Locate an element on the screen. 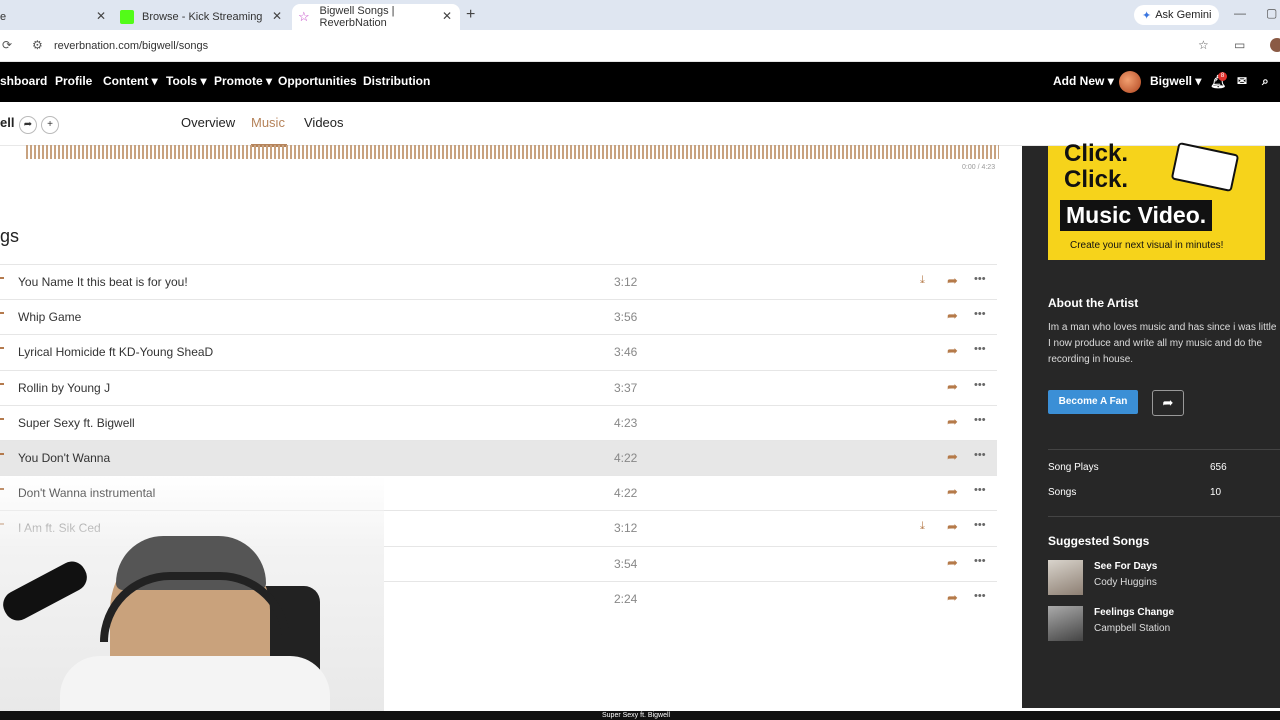  song-duration: 4:22 is located at coordinates (626, 458).